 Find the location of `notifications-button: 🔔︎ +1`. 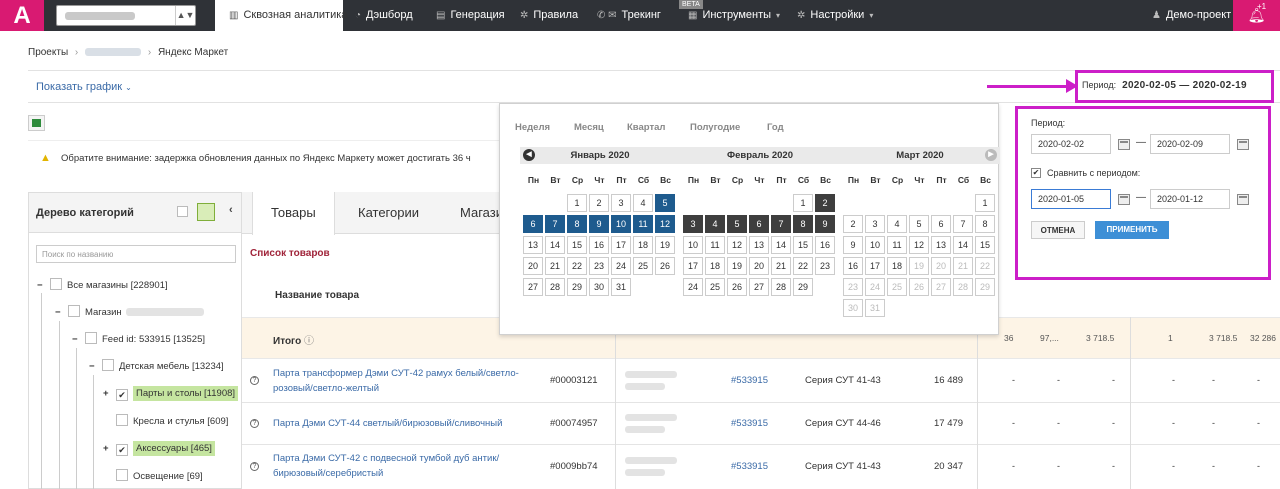

notifications-button: 🔔︎ +1 is located at coordinates (1256, 15).